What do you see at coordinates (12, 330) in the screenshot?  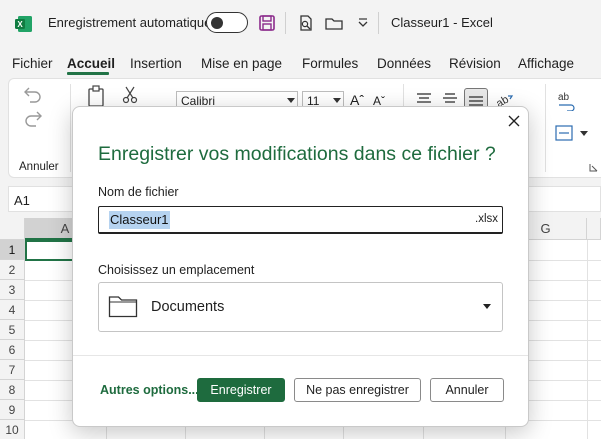 I see `row-header: 5` at bounding box center [12, 330].